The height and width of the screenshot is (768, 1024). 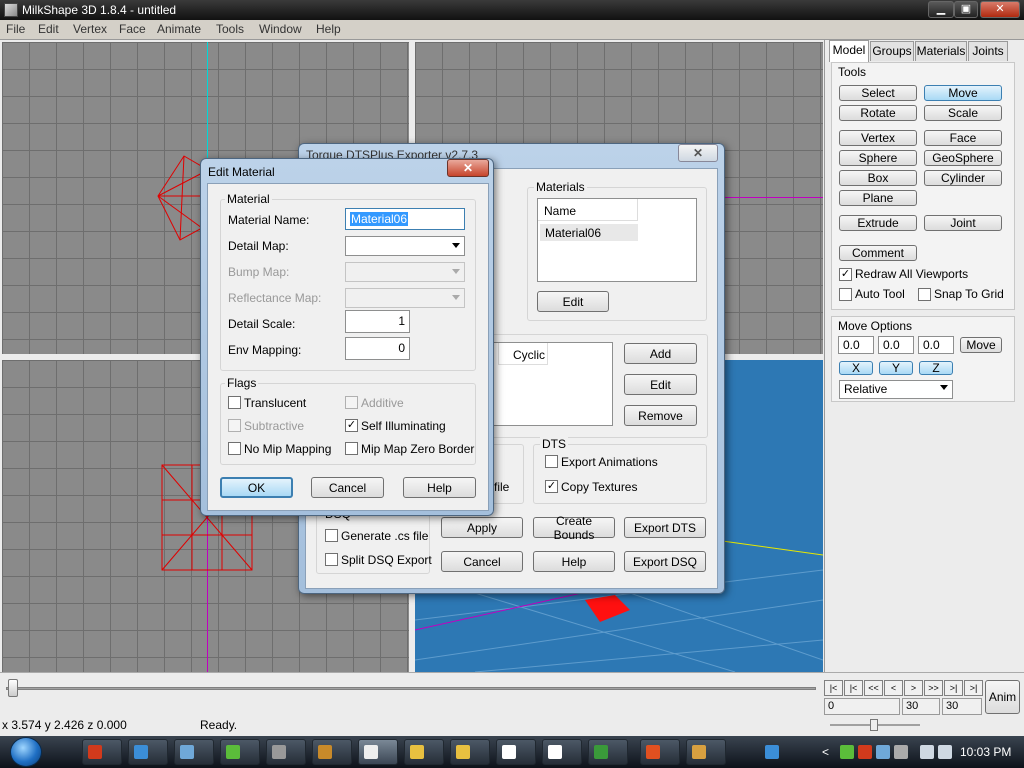 I want to click on materials-name-column: Name, so click(x=588, y=210).